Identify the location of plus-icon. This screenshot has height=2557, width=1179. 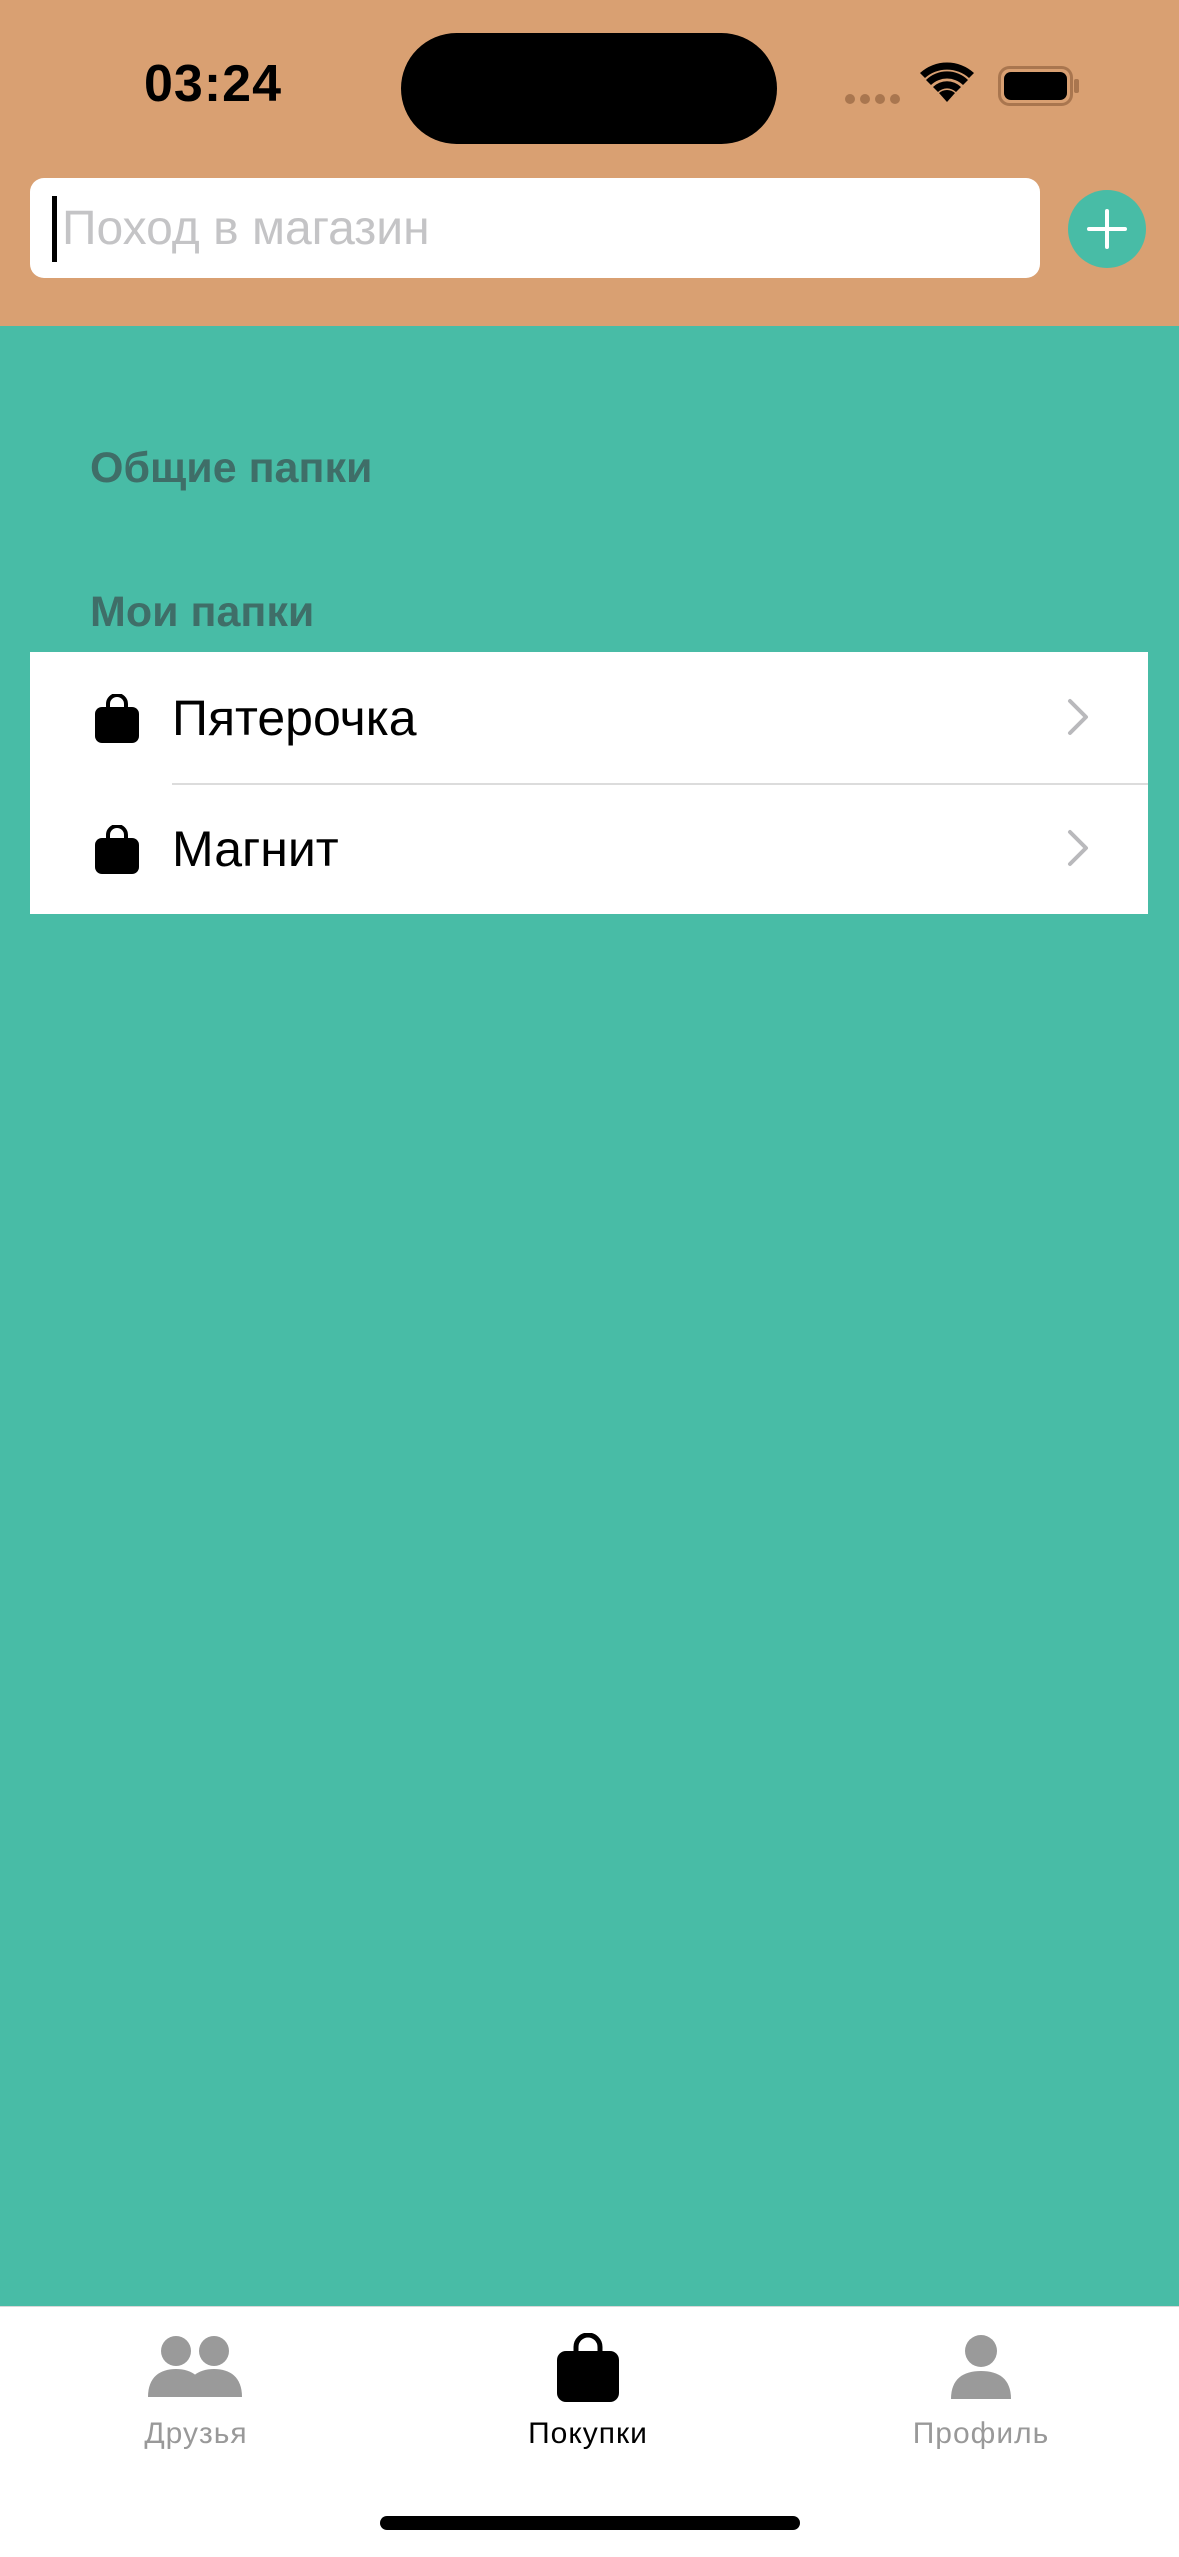
(1107, 229).